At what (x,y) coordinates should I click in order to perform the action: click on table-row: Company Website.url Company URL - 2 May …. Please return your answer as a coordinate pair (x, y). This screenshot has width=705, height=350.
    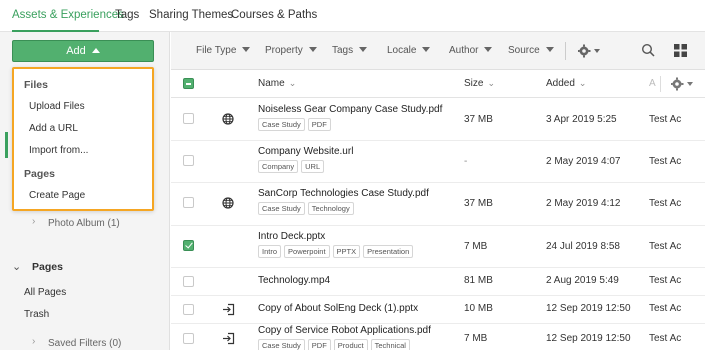
    Looking at the image, I should click on (438, 162).